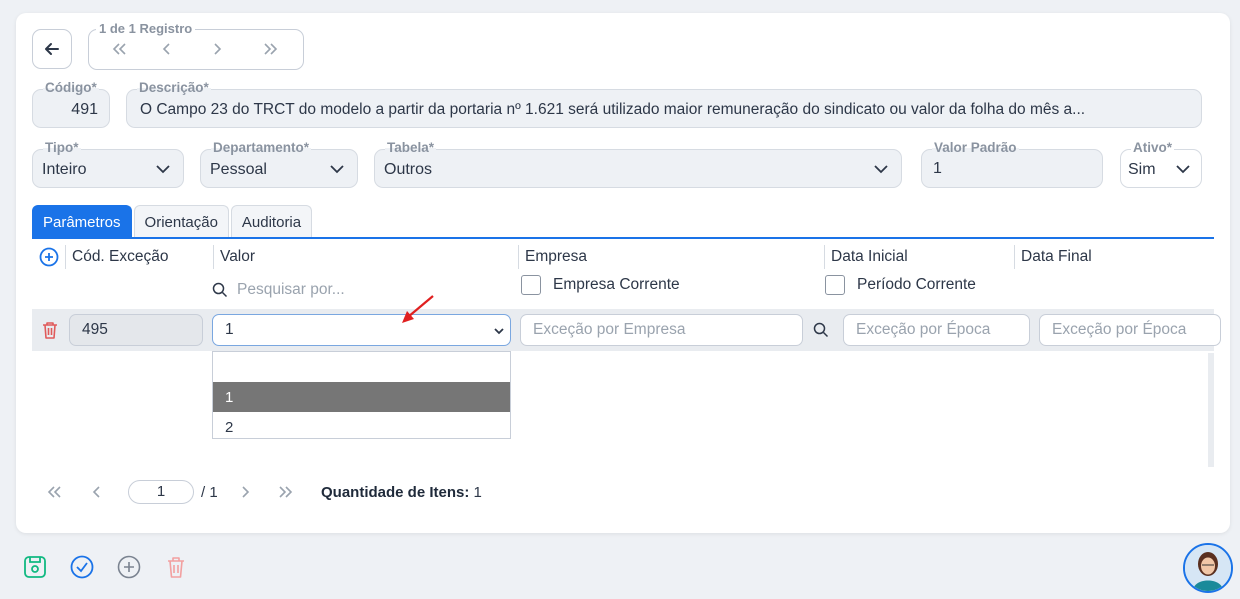  What do you see at coordinates (361, 330) in the screenshot?
I see `valor-select: 1` at bounding box center [361, 330].